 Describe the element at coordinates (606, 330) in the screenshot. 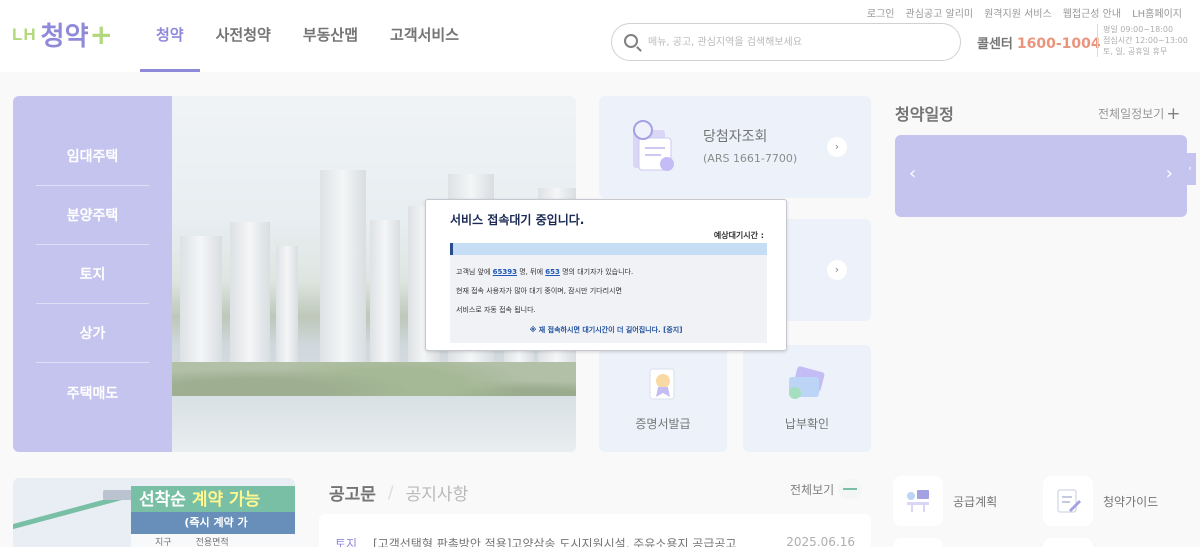

I see `stop-waiting-link: ※ 재 접속하시면 대기시간이 더 길어집니다. [중지]` at that location.